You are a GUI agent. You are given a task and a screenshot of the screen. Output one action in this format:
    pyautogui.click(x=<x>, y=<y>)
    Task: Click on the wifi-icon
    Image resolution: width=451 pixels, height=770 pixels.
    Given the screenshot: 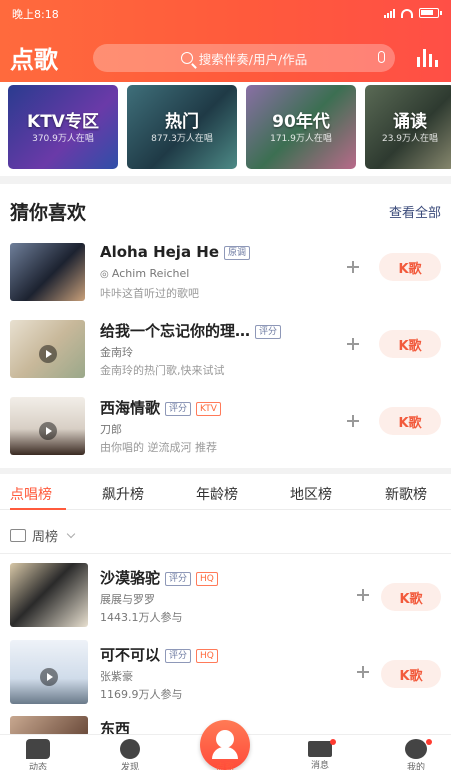 What is the action you would take?
    pyautogui.click(x=407, y=13)
    